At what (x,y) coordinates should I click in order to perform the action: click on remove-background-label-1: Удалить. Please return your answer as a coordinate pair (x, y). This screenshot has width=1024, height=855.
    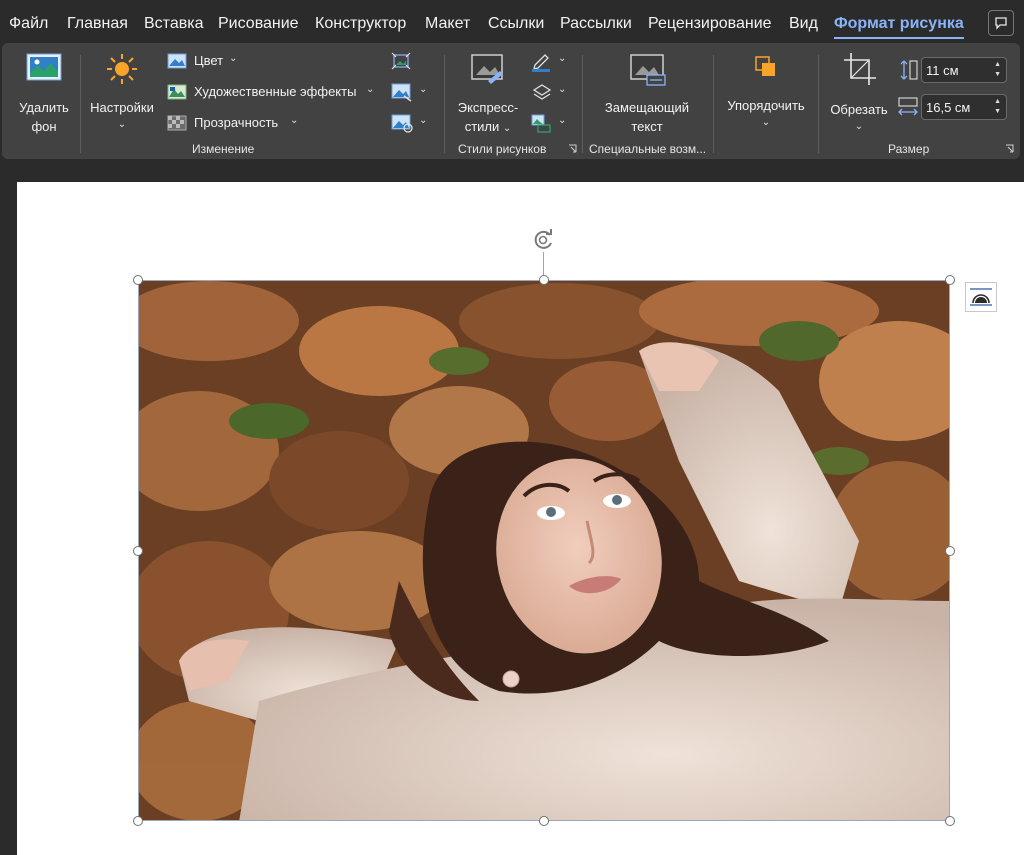
    Looking at the image, I should click on (44, 107).